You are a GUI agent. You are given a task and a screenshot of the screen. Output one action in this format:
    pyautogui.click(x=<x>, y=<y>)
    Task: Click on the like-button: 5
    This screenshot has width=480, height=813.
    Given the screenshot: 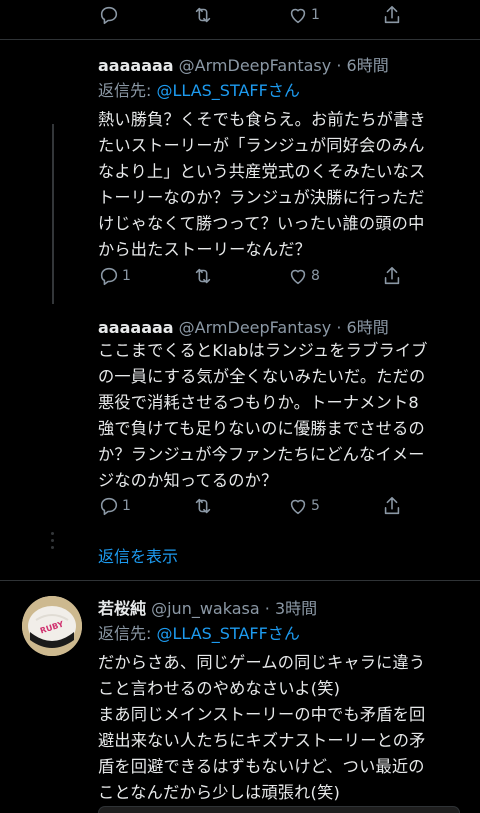 What is the action you would take?
    pyautogui.click(x=303, y=506)
    